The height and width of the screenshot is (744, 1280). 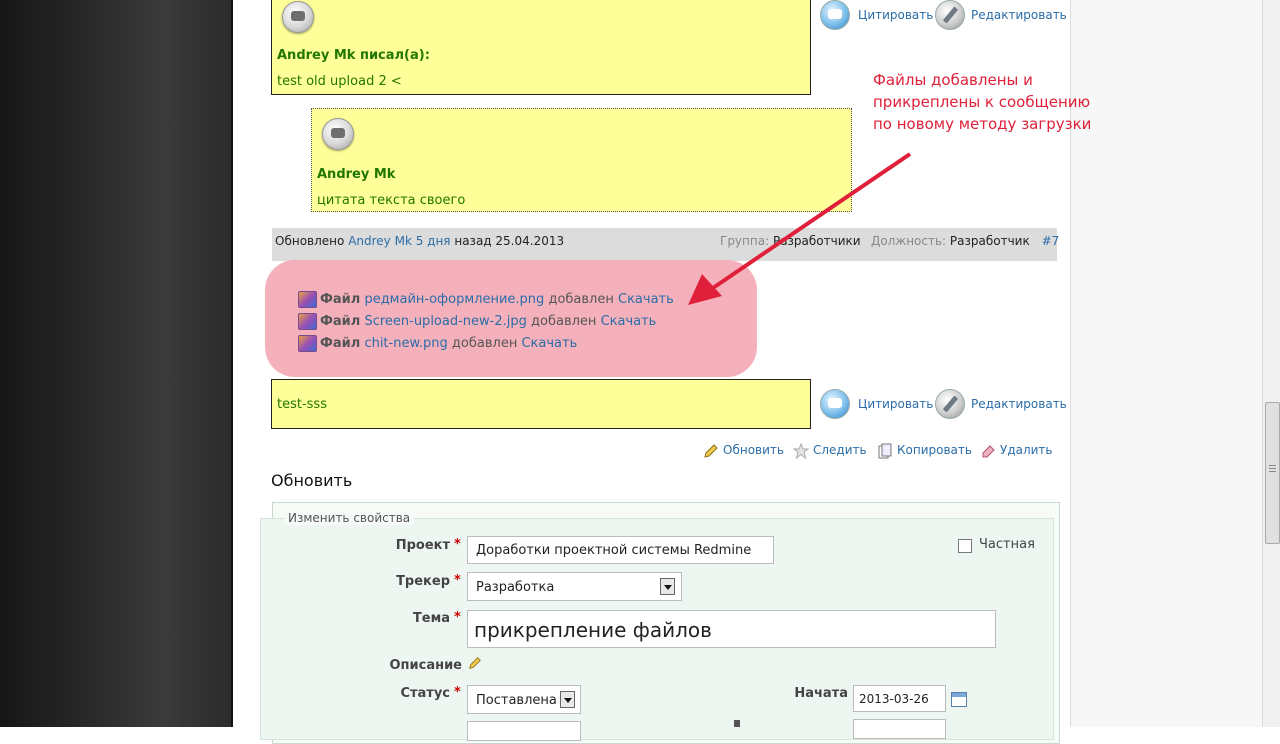 I want to click on calendar-icon, so click(x=959, y=699).